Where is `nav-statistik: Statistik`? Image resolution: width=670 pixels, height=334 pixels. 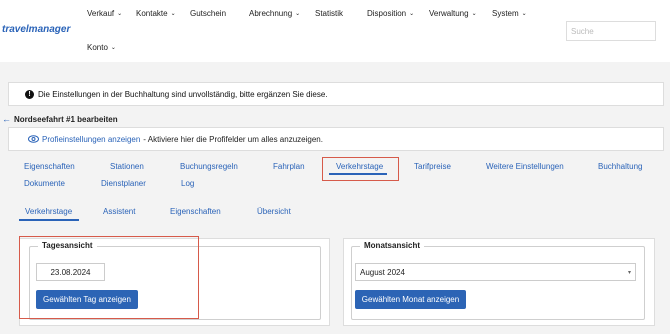 nav-statistik: Statistik is located at coordinates (329, 13).